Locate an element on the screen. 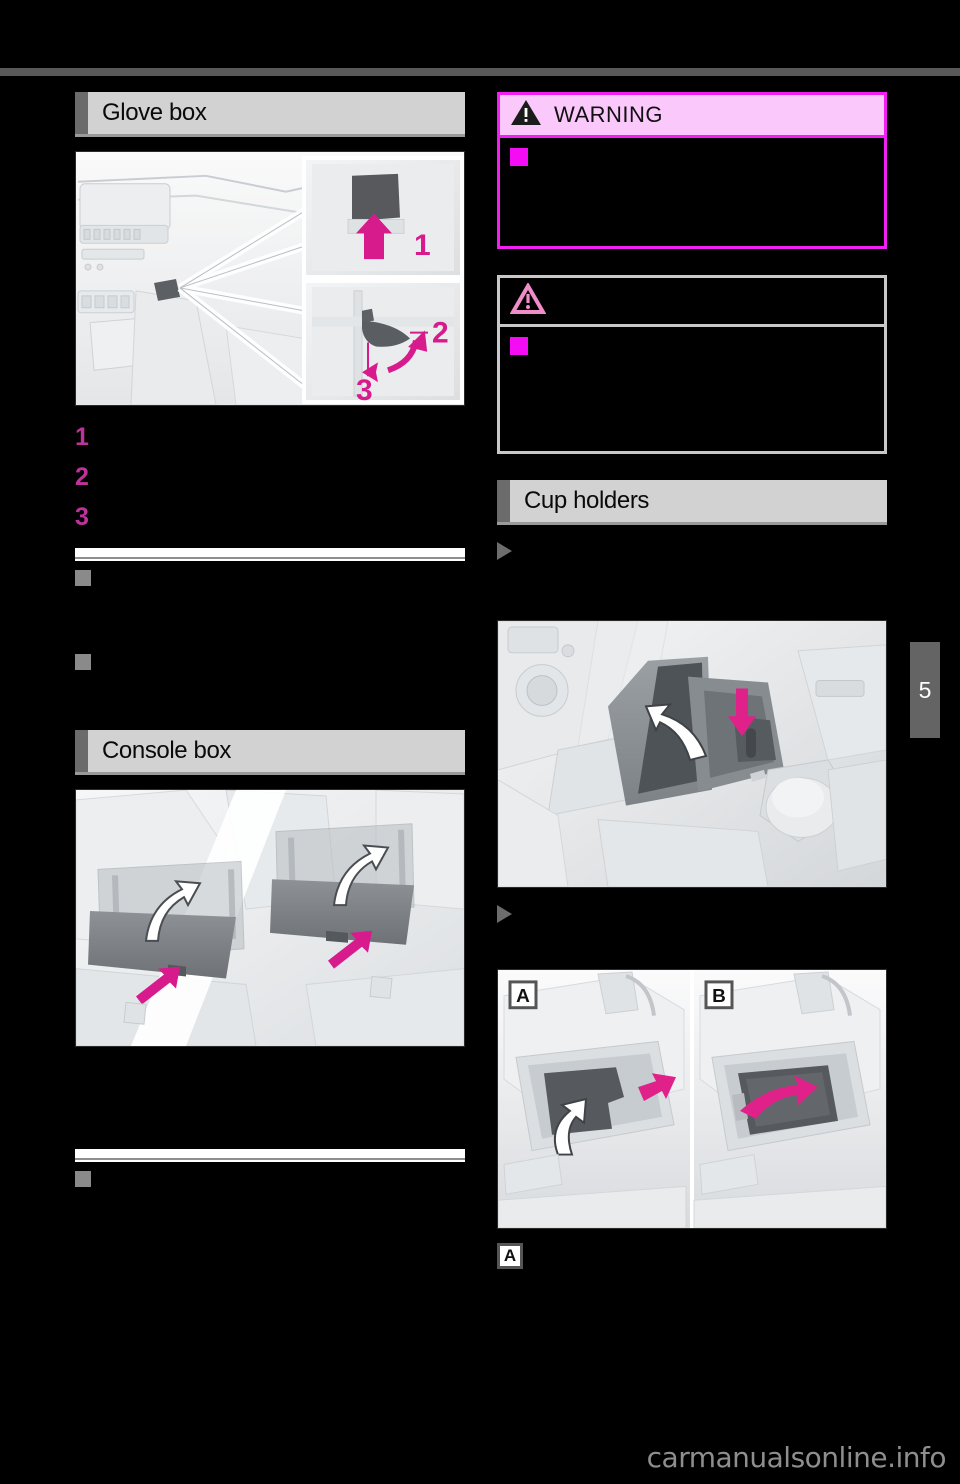  section-title-cup-holders: Cup holders is located at coordinates (587, 500).